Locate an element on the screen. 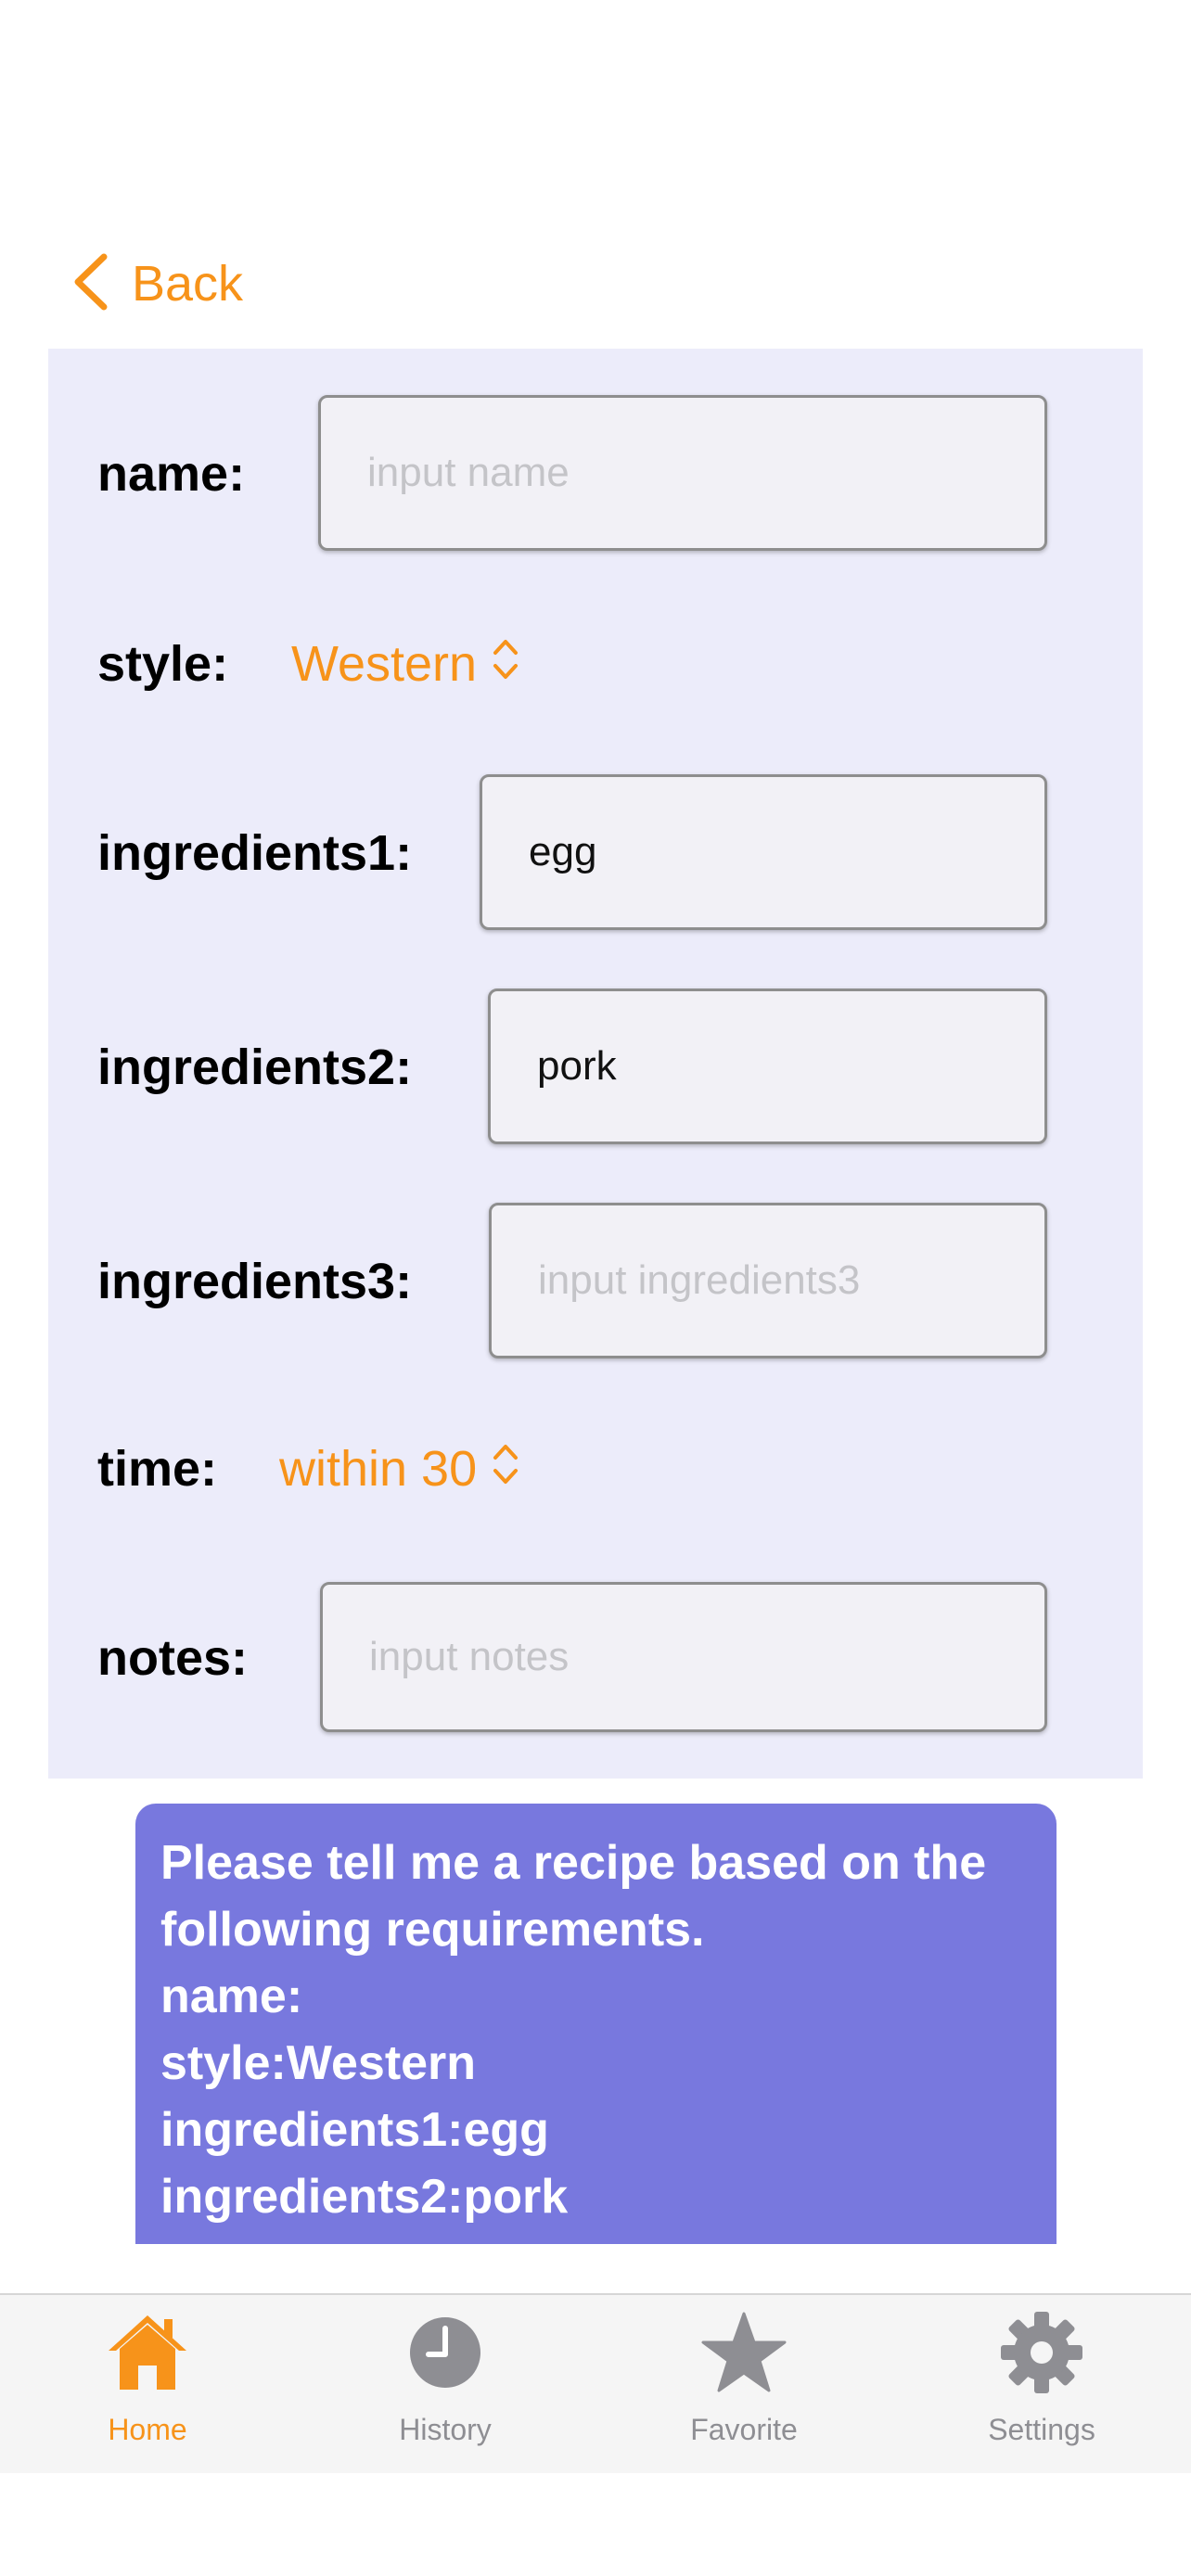 The width and height of the screenshot is (1191, 2576). tab-home-label: Home is located at coordinates (147, 2430).